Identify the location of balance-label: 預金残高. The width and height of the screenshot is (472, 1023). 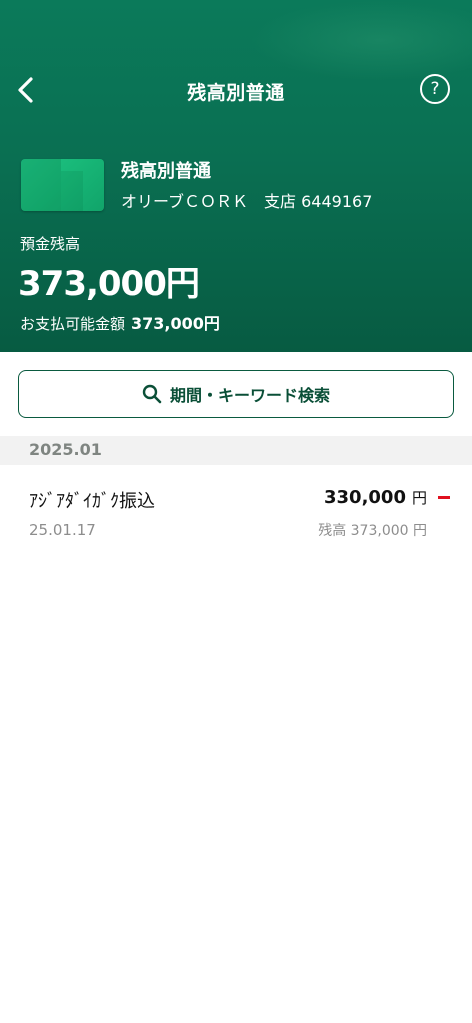
(50, 244).